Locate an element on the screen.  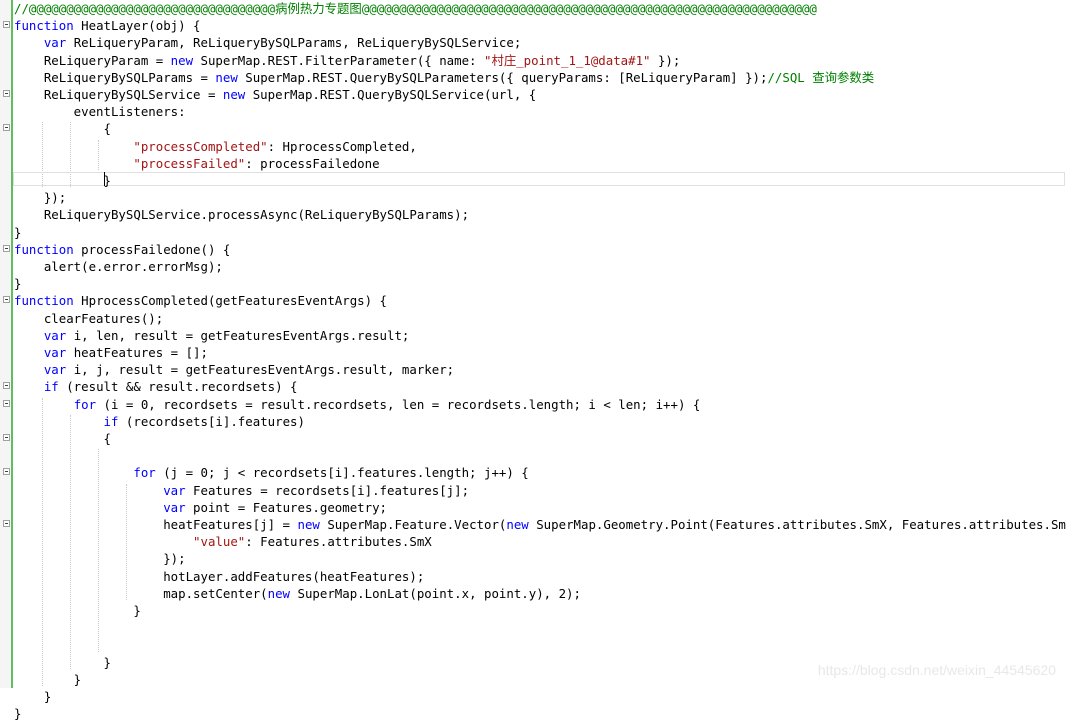
code-line: eventListeners: is located at coordinates (533, 111).